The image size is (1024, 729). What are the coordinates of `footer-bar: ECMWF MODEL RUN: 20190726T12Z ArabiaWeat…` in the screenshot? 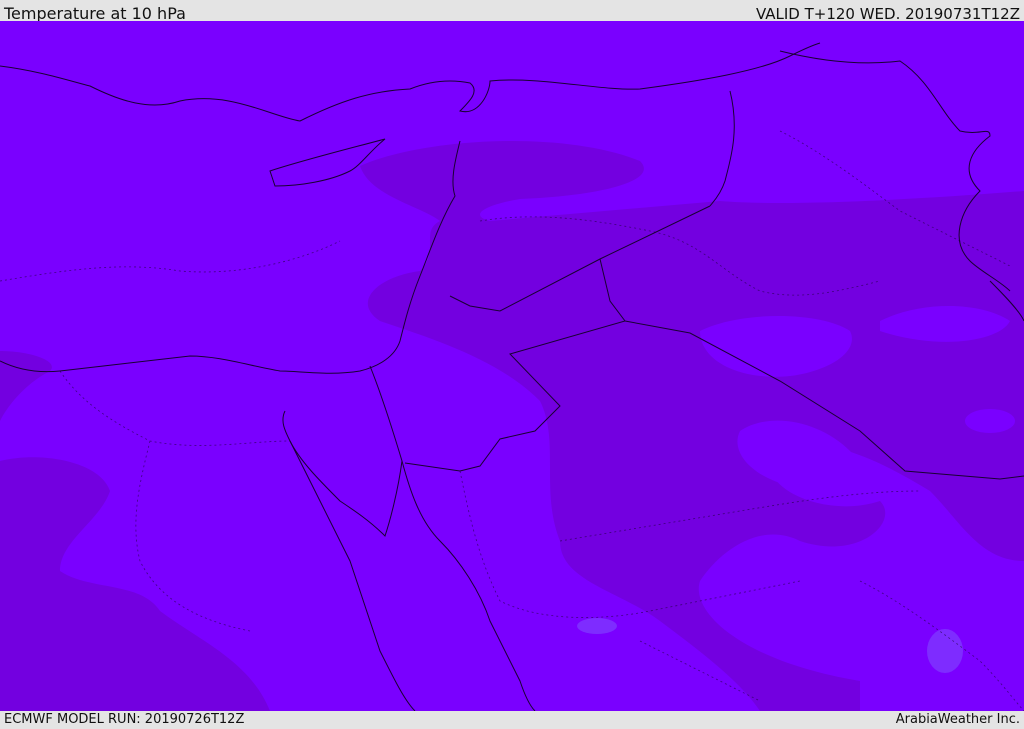 It's located at (512, 720).